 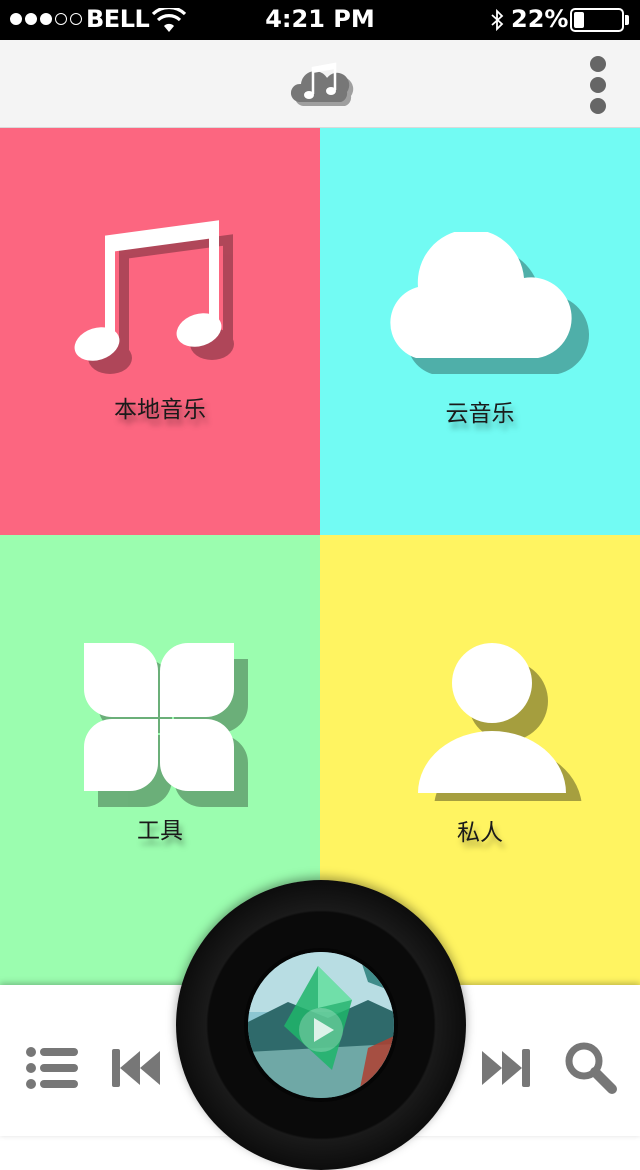 I want to click on album-art, so click(x=321, y=1025).